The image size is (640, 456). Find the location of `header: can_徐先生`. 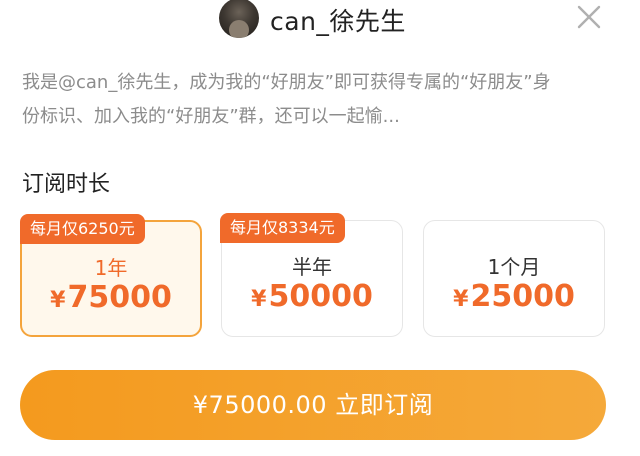

header: can_徐先生 is located at coordinates (320, 20).